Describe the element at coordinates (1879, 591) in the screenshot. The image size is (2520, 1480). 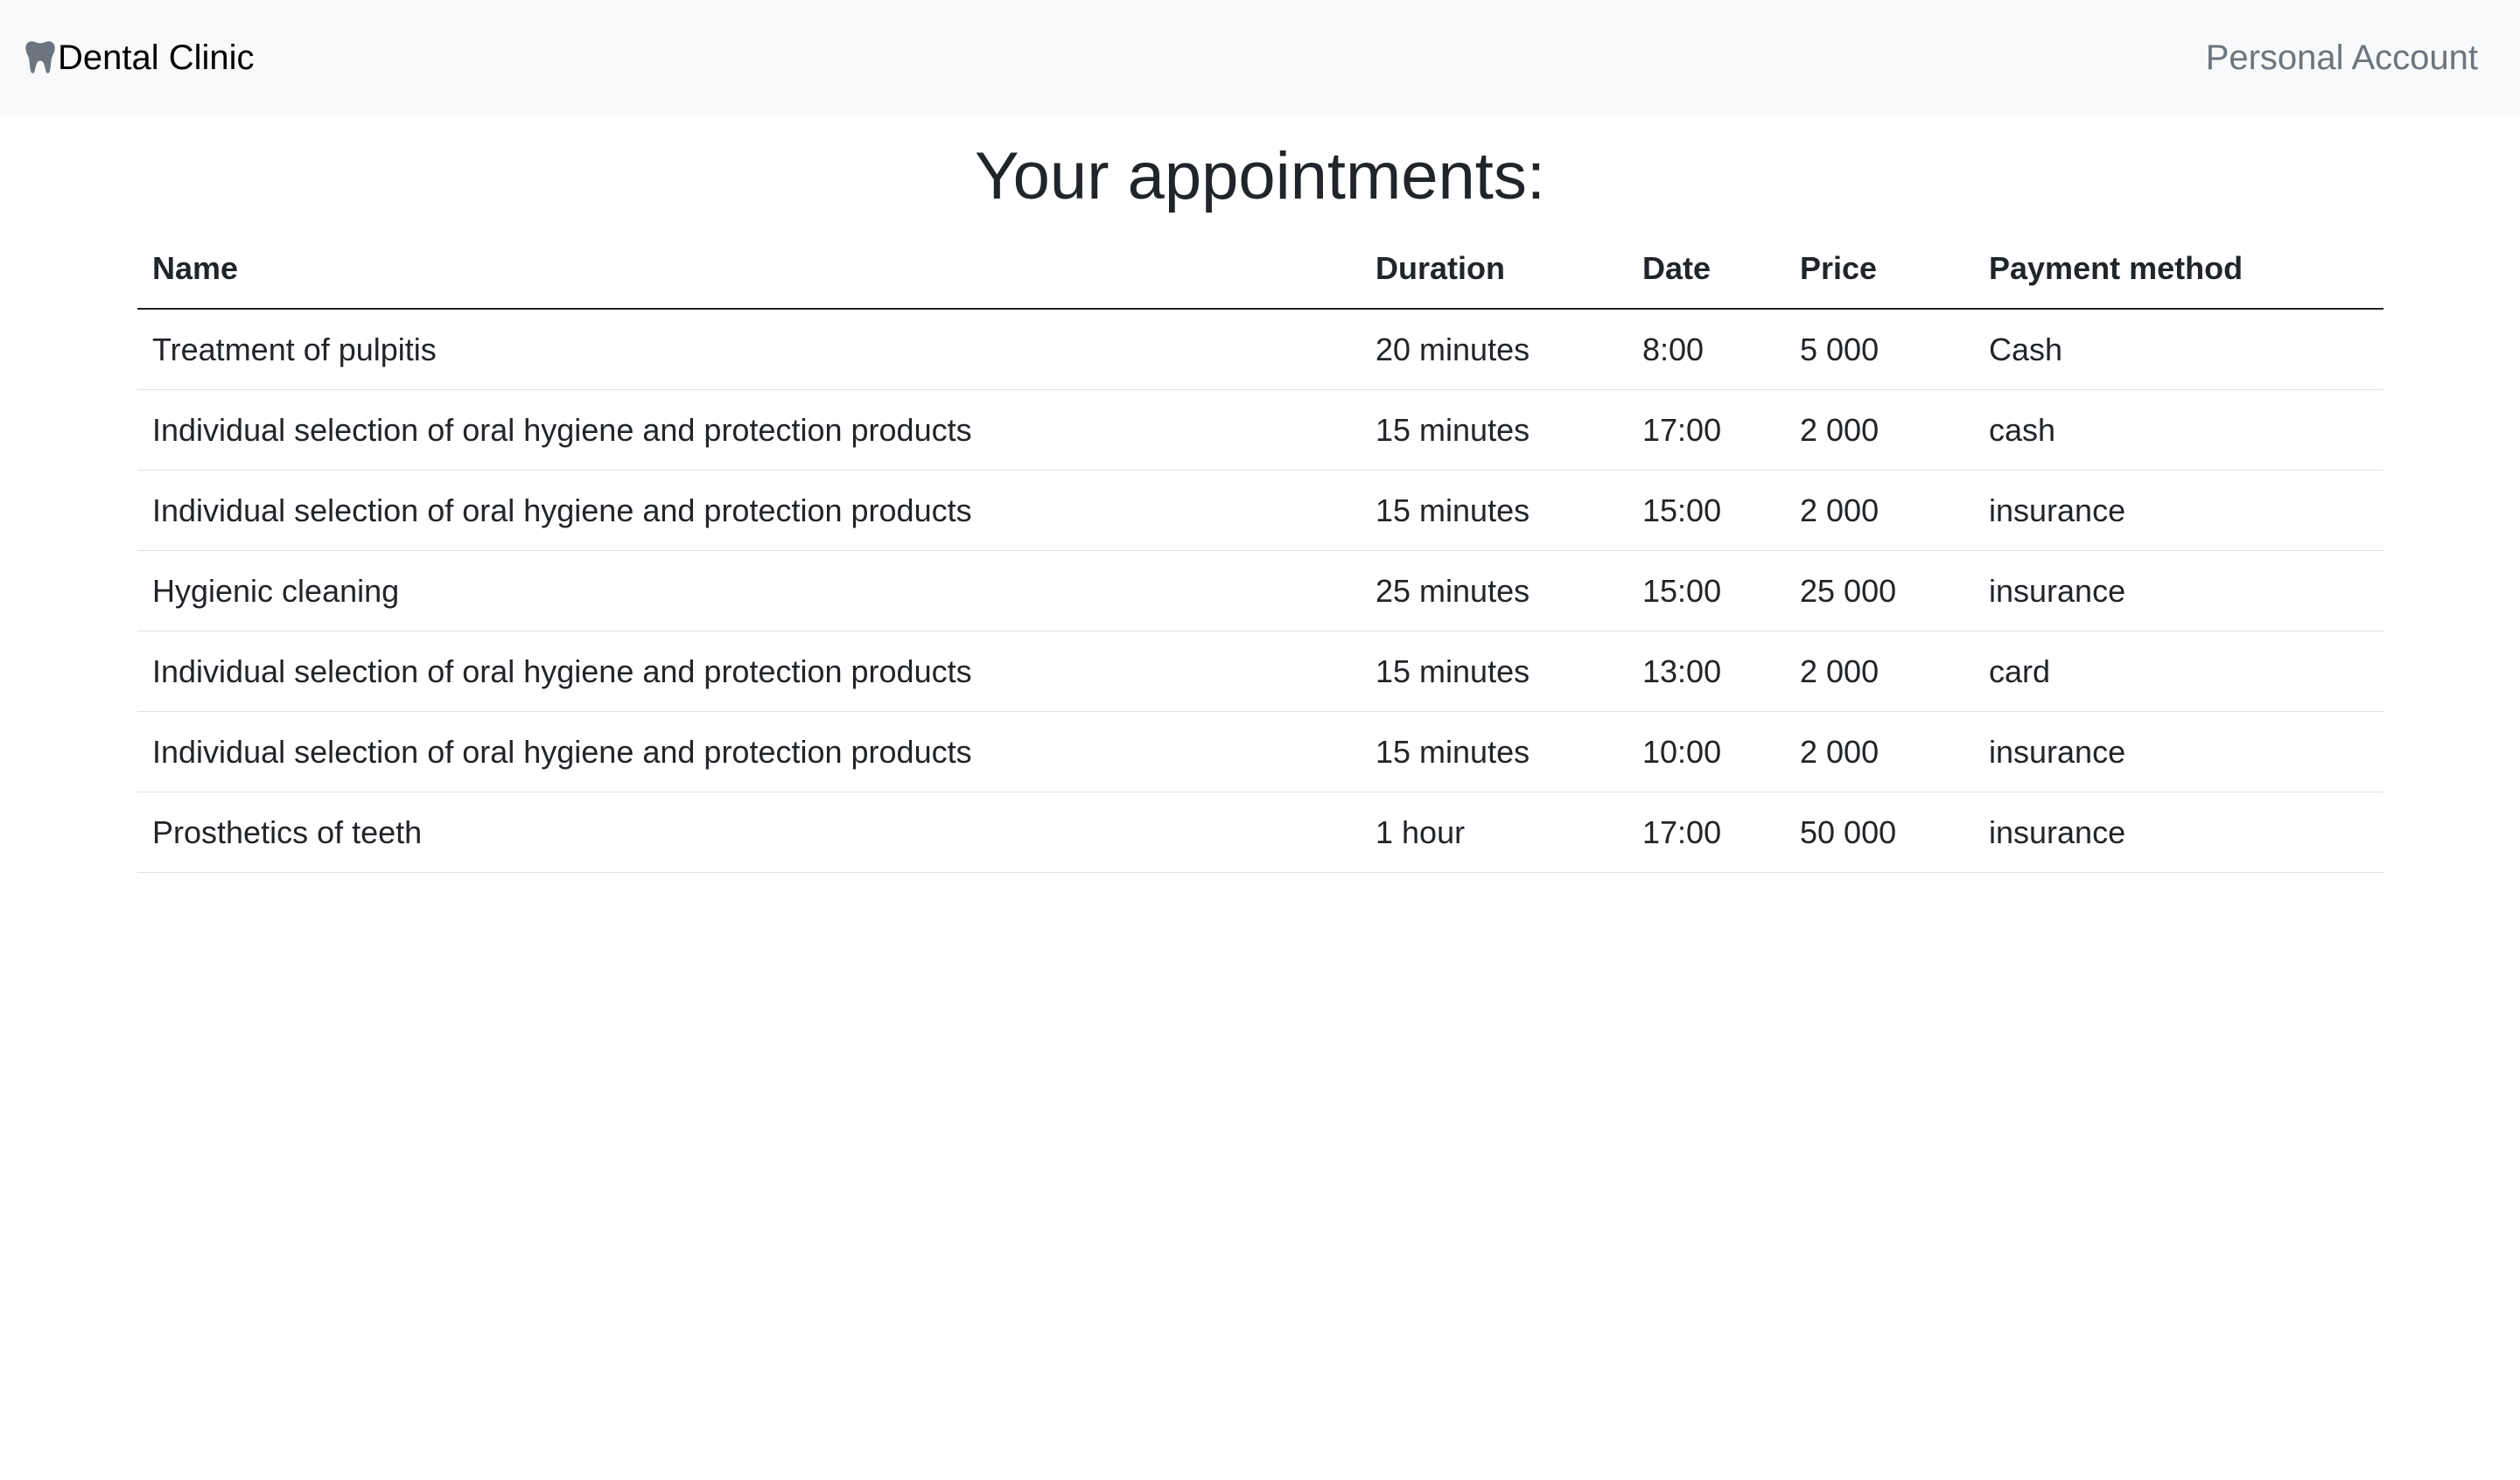
I see `cell-price: 25 000` at that location.